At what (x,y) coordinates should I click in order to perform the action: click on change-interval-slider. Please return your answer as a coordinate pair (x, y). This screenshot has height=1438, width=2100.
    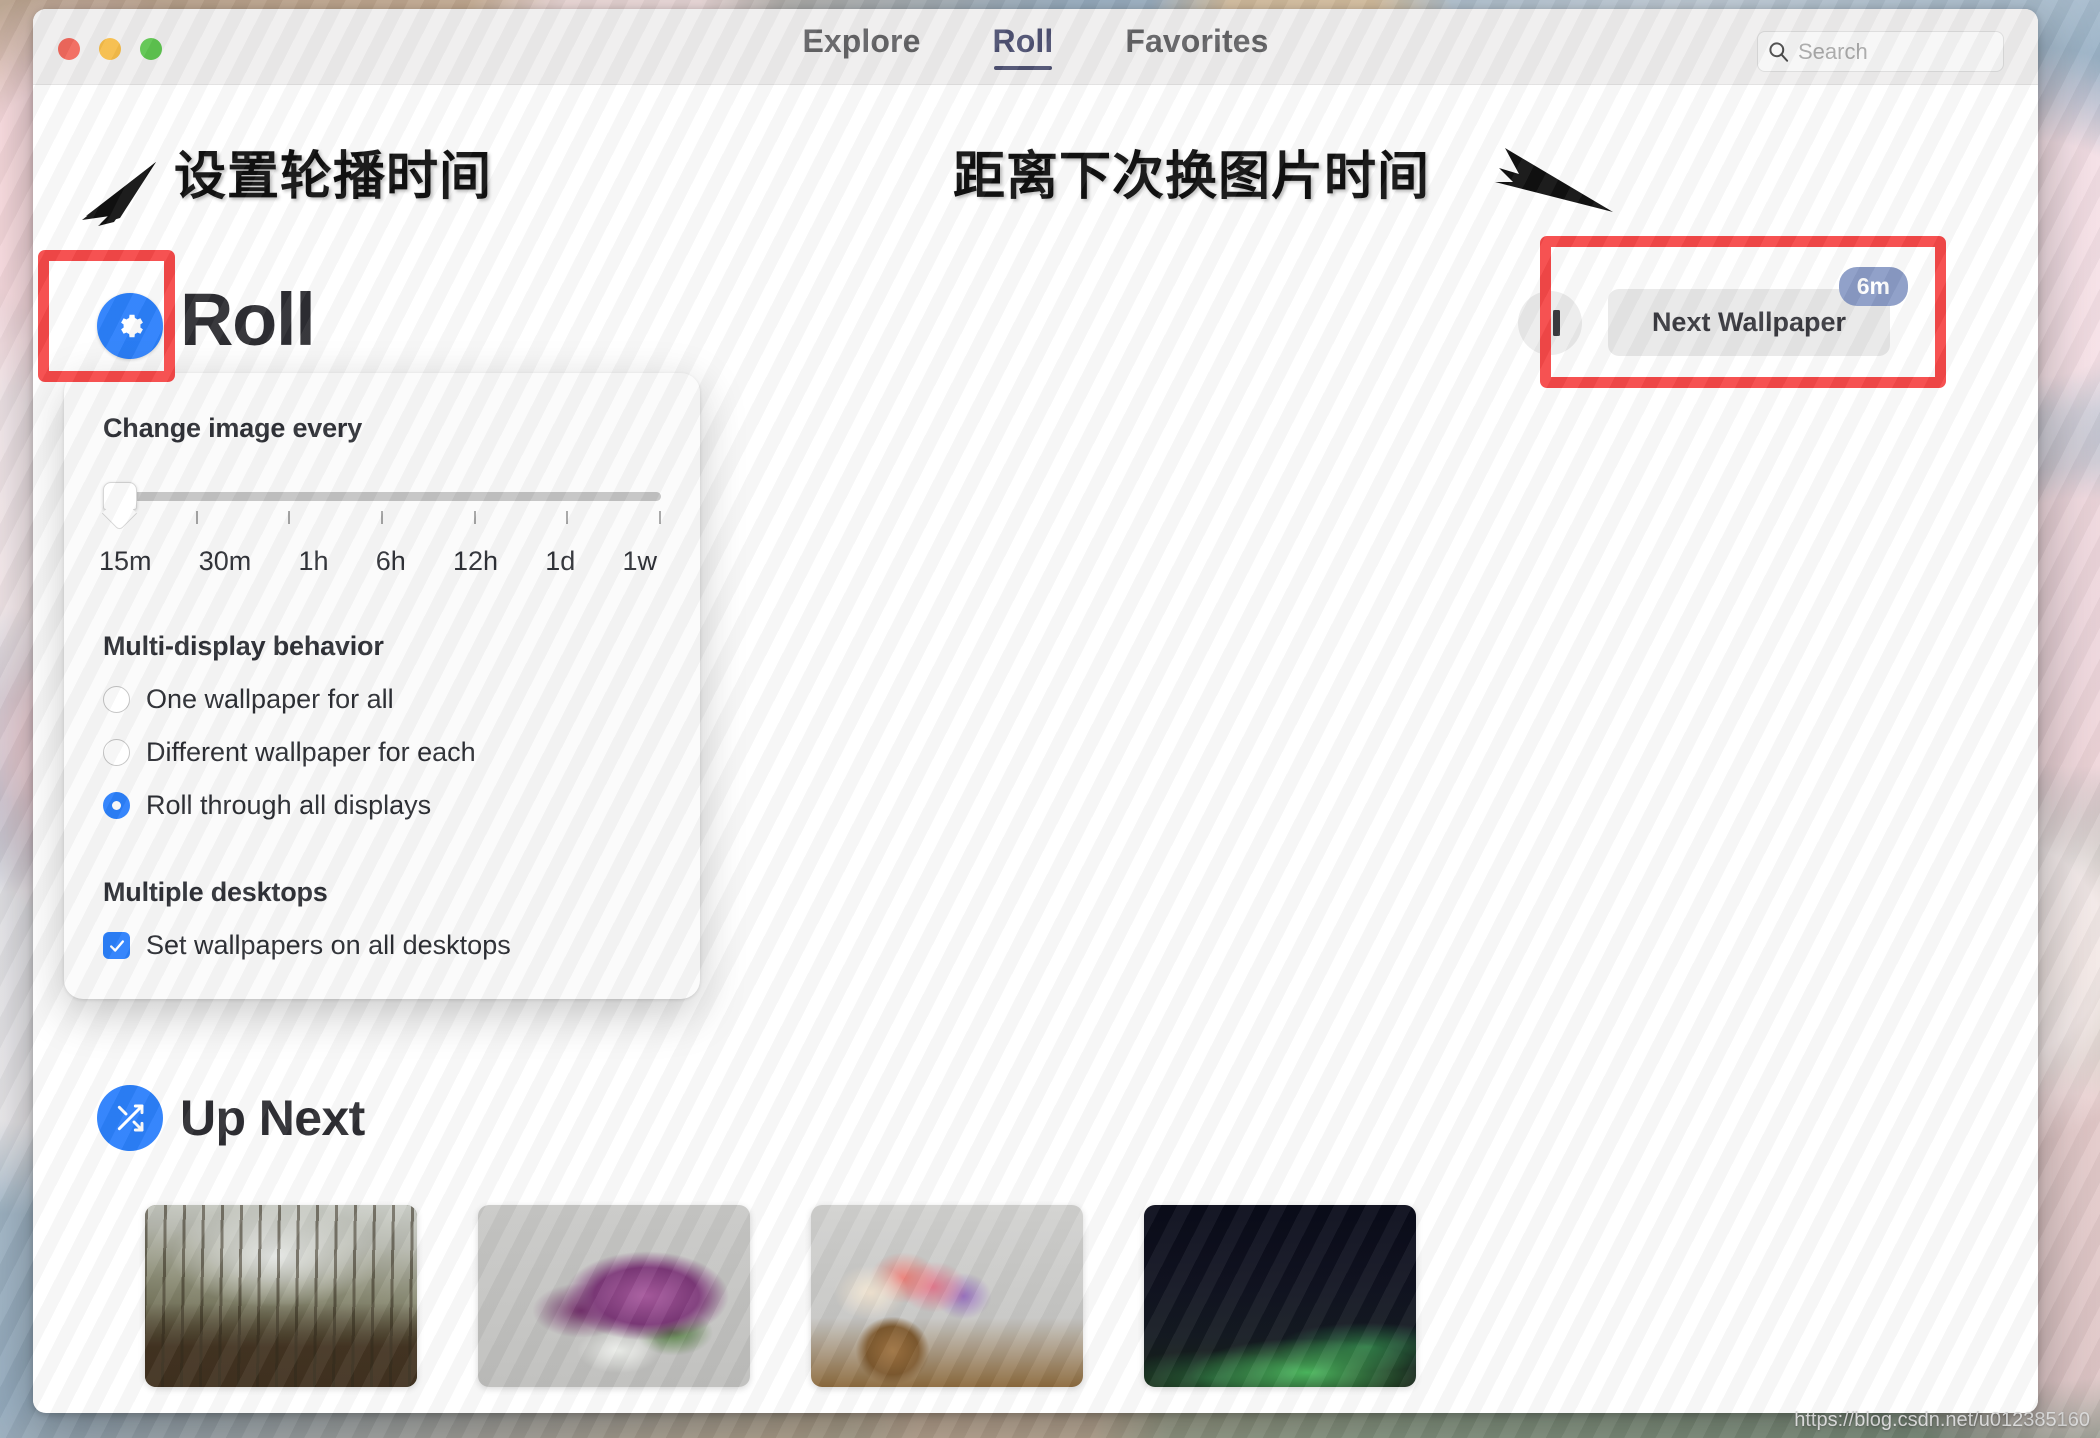
    Looking at the image, I should click on (382, 502).